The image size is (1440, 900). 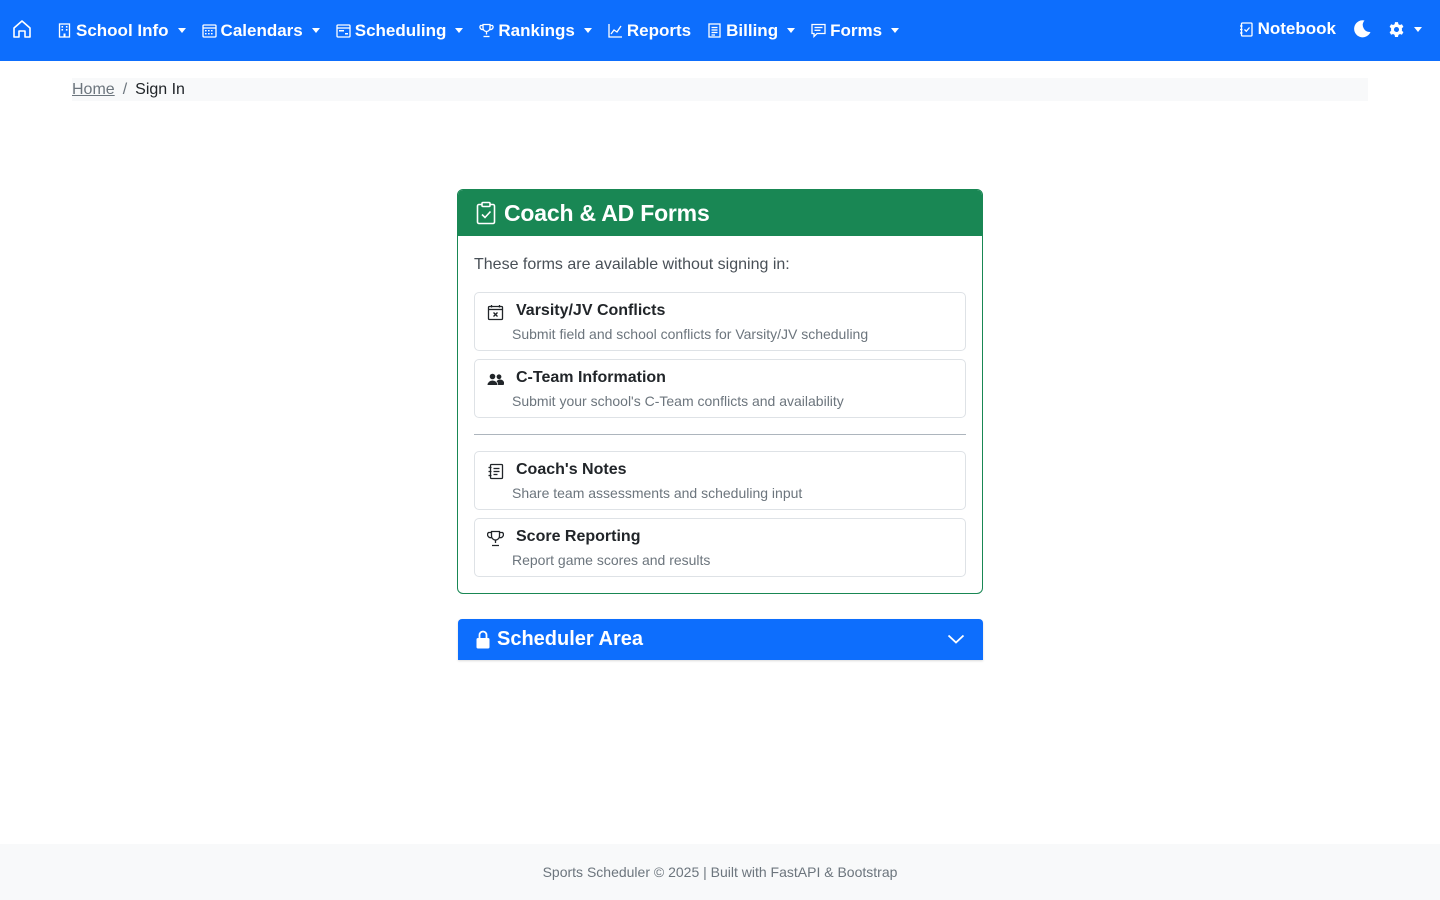 I want to click on nav-scheduling: Scheduling, so click(x=400, y=31).